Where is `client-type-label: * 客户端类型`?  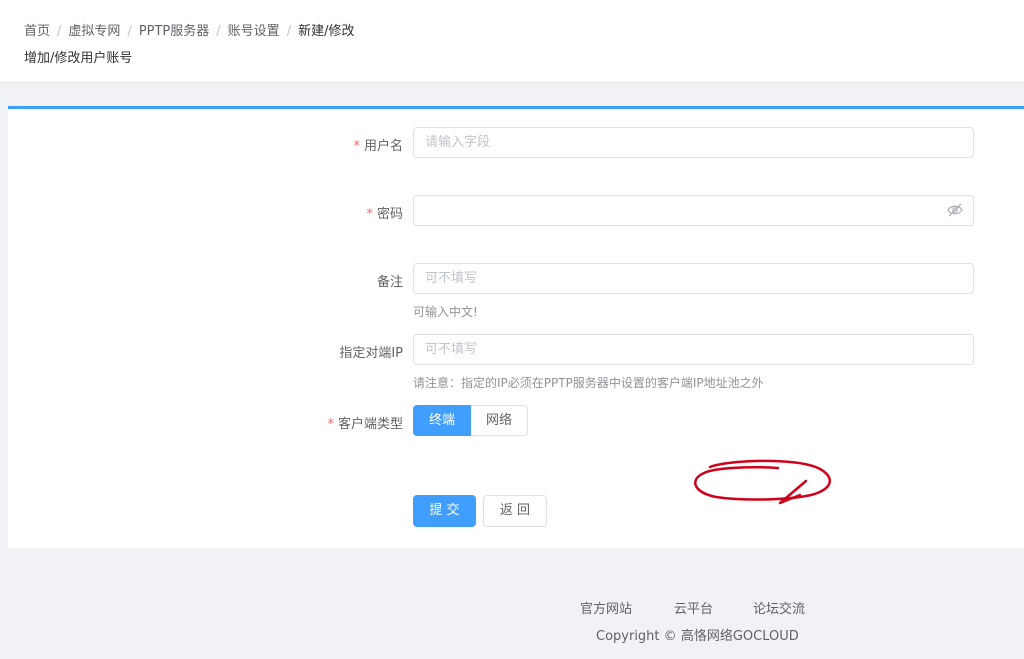 client-type-label: * 客户端类型 is located at coordinates (365, 422).